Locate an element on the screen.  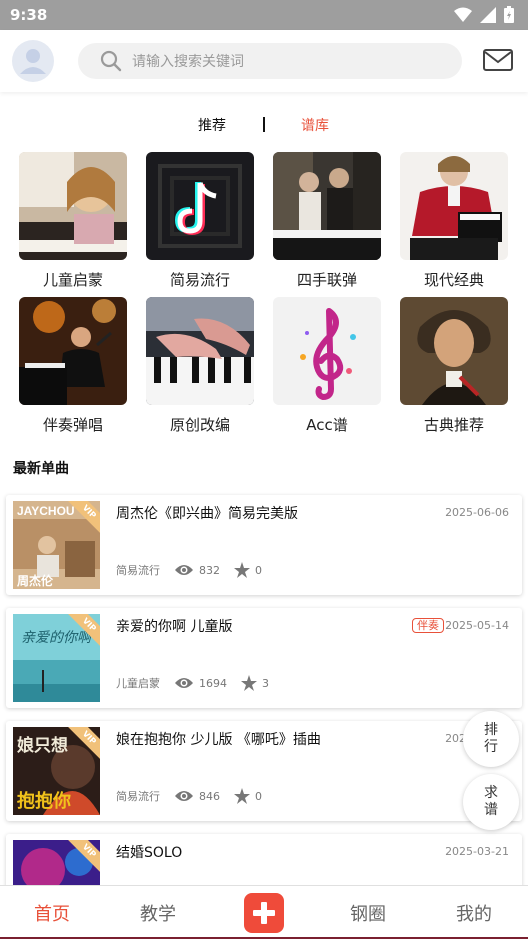
category-modern: 现代经典 is located at coordinates (454, 220).